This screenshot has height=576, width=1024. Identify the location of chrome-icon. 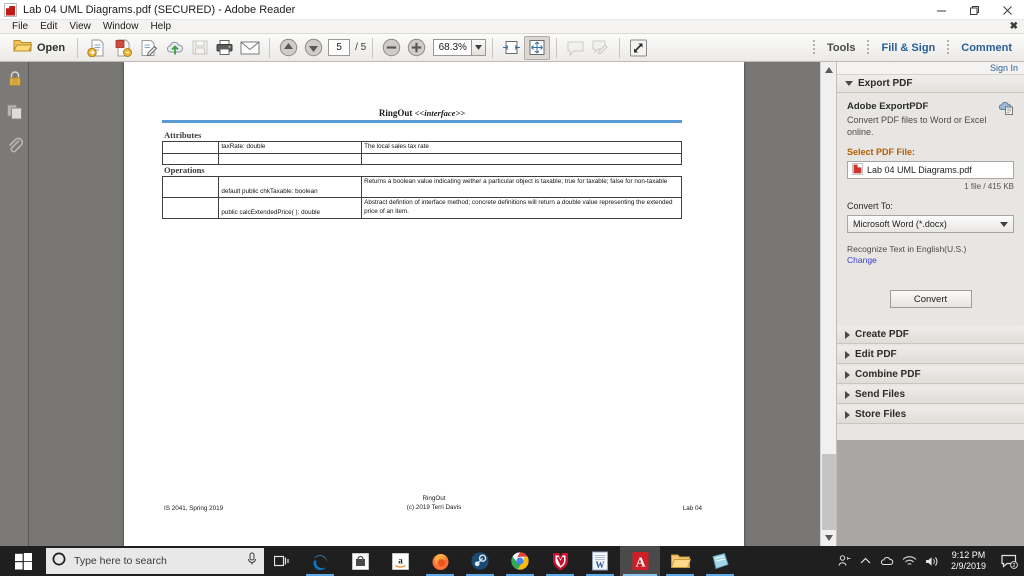
(520, 561).